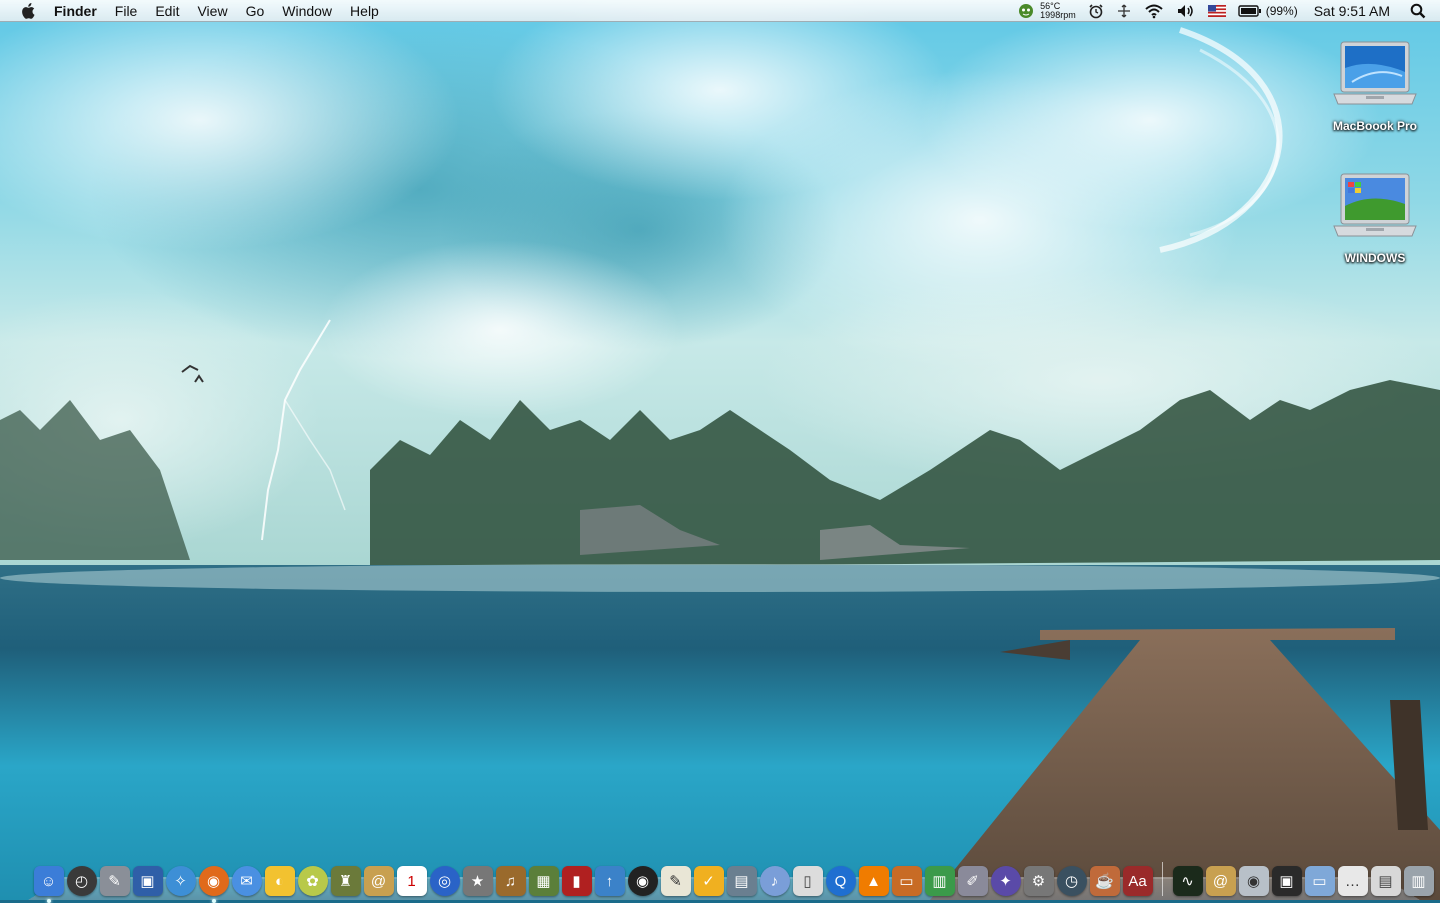 The image size is (1440, 903). I want to click on directory-utility-dock-icon: ✦, so click(1006, 881).